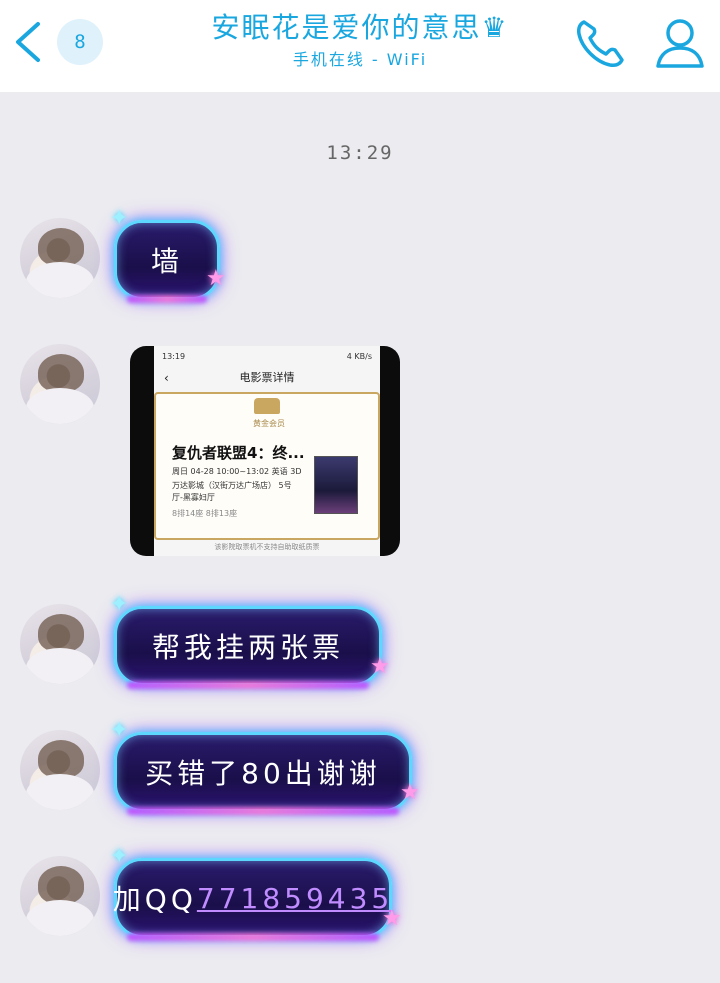  I want to click on message-text: 墙, so click(166, 261).